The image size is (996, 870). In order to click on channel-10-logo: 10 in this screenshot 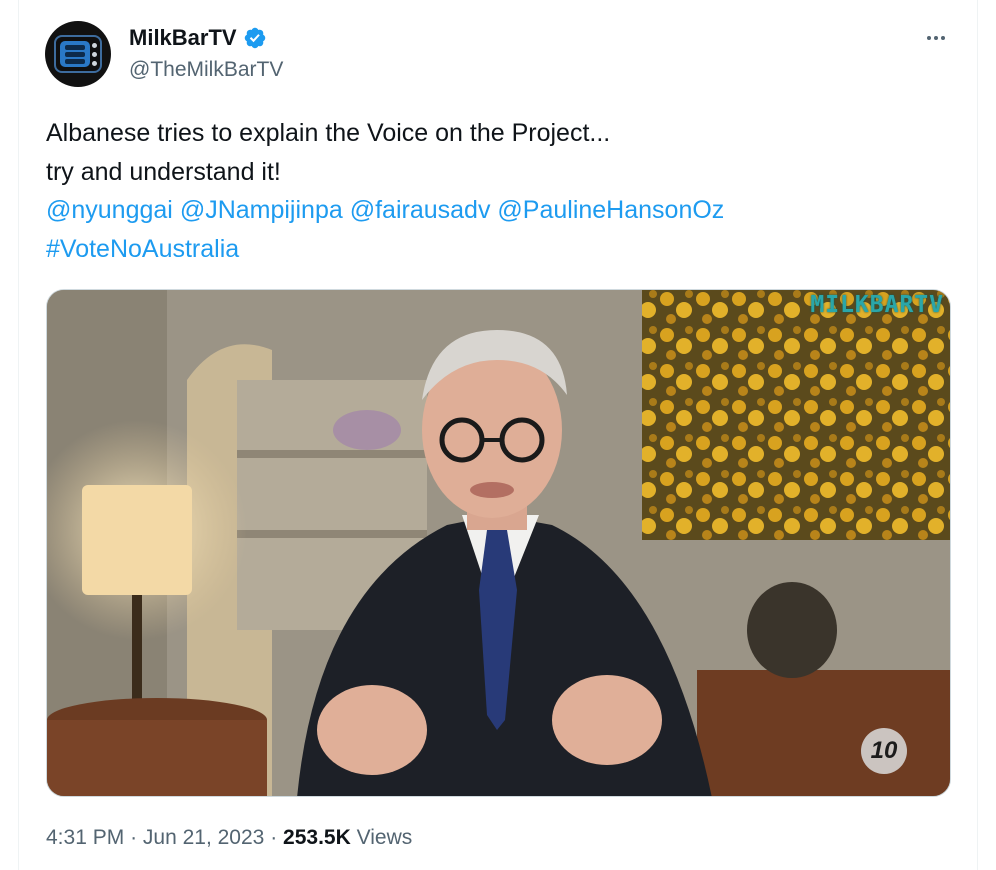, I will do `click(884, 751)`.